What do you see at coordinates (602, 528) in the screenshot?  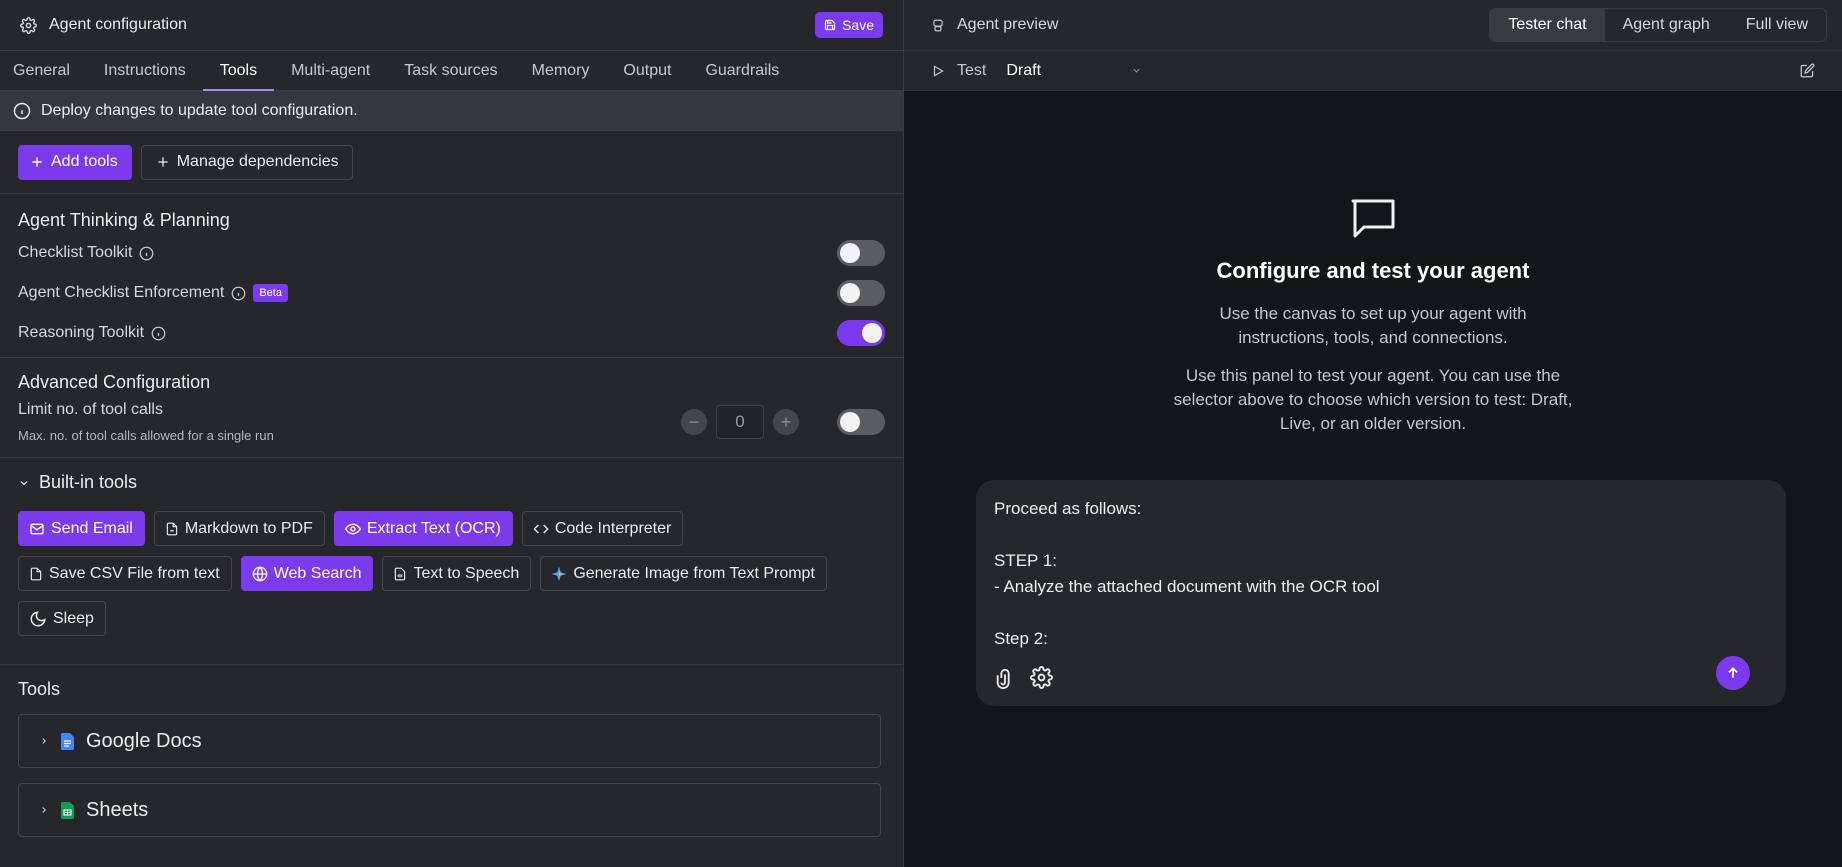 I see `chip-code-interpreter: Code Interpreter` at bounding box center [602, 528].